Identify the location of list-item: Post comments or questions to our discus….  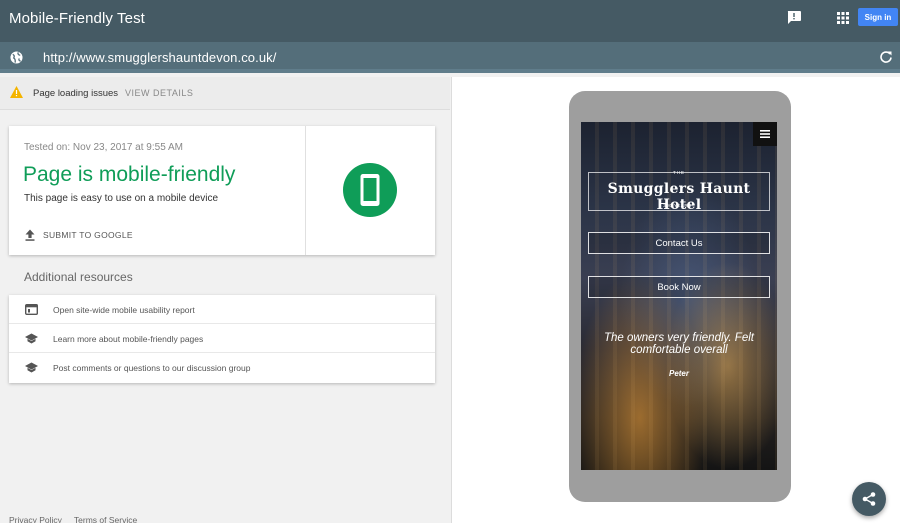
(222, 367).